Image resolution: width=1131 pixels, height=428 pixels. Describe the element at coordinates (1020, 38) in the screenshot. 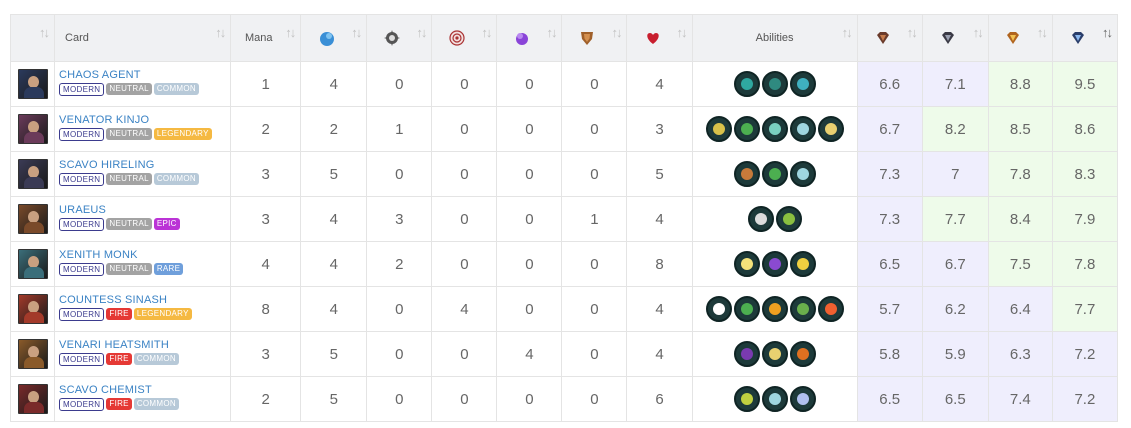

I see `col-header-gold: ↑↓` at that location.